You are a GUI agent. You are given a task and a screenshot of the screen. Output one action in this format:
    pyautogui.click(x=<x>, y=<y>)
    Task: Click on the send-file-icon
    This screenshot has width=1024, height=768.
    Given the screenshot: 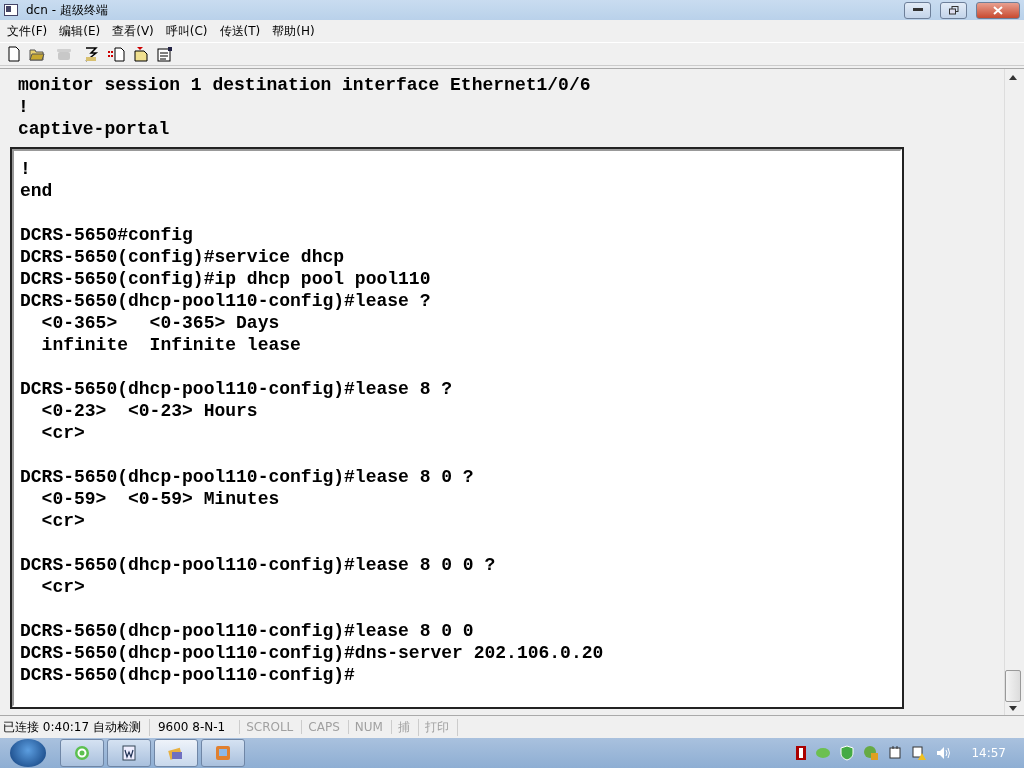 What is the action you would take?
    pyautogui.click(x=116, y=54)
    